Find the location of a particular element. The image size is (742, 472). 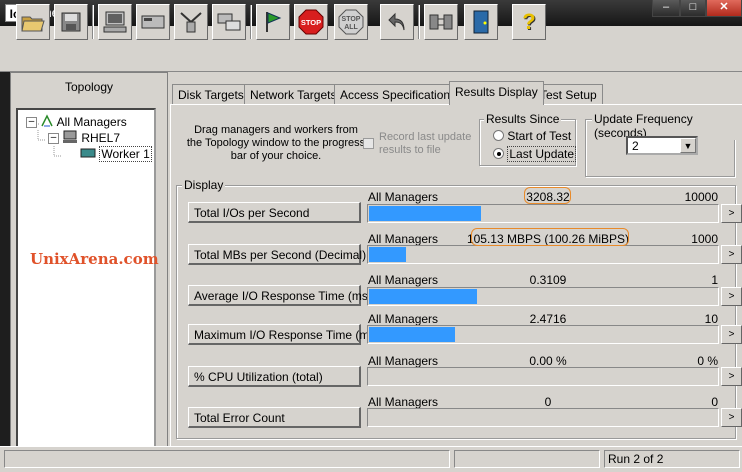

select-value: 2 is located at coordinates (635, 146).